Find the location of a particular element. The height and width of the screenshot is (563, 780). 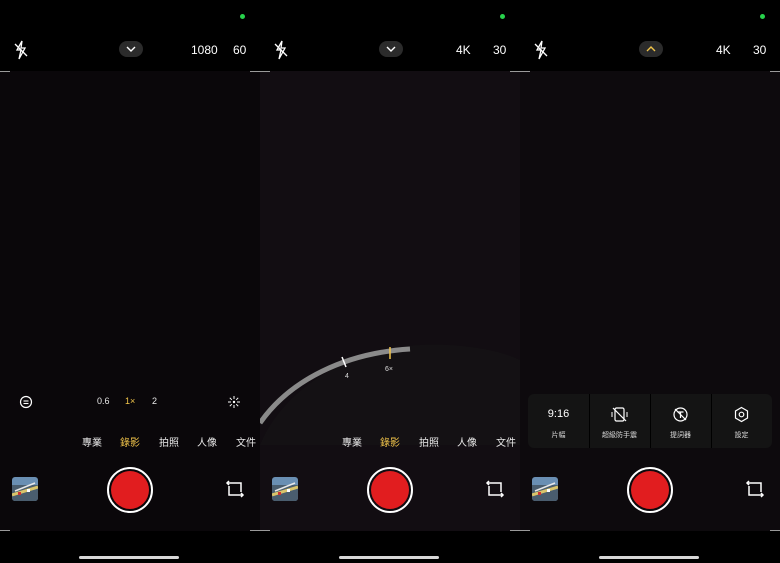

top-toolbar: 1080 60 is located at coordinates (130, 50).